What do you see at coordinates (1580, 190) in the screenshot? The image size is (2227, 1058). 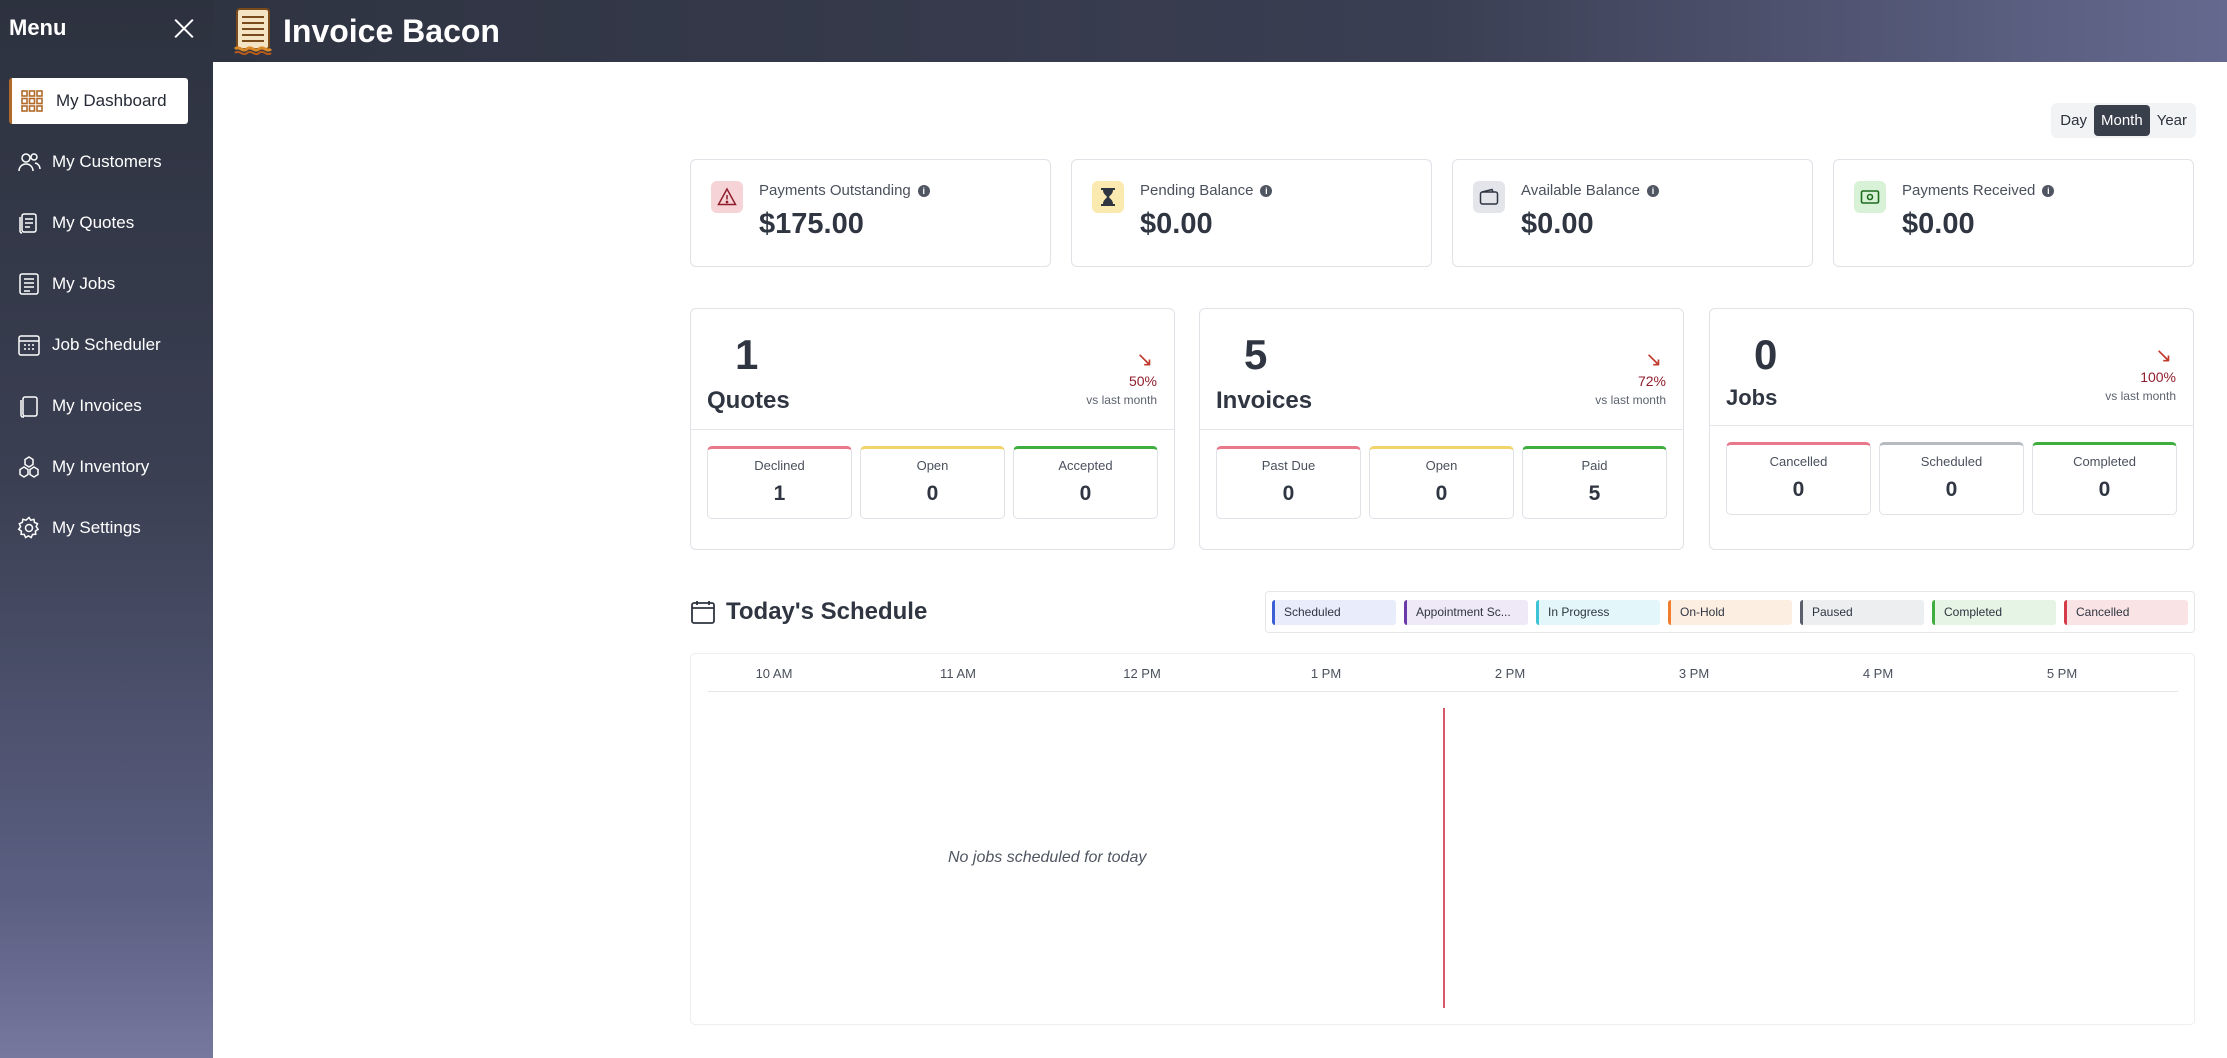 I see `balance-label-text: Available Balance` at bounding box center [1580, 190].